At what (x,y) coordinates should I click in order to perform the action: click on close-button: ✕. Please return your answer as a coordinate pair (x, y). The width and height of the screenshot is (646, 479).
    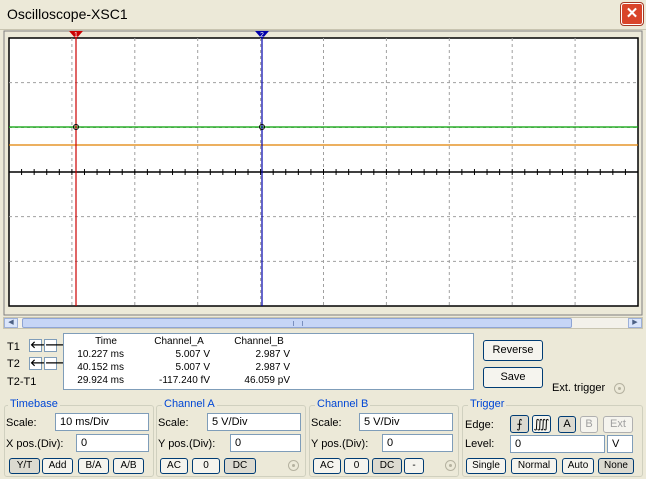
    Looking at the image, I should click on (632, 14).